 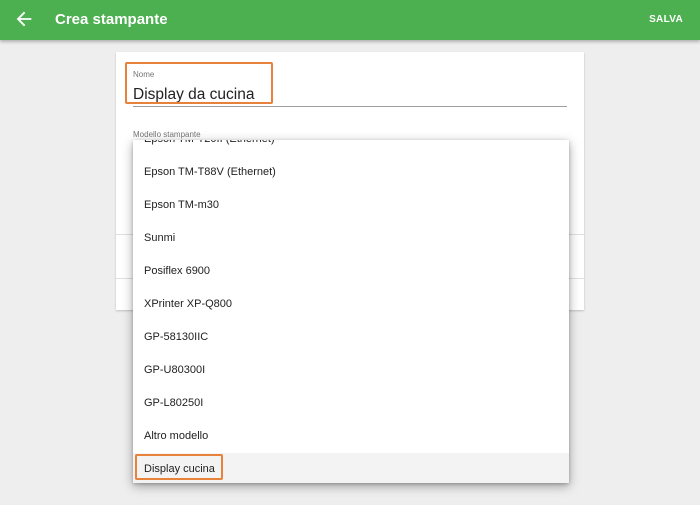 What do you see at coordinates (351, 205) in the screenshot?
I see `printer-option-epson-tm-m30: Epson TM-m30` at bounding box center [351, 205].